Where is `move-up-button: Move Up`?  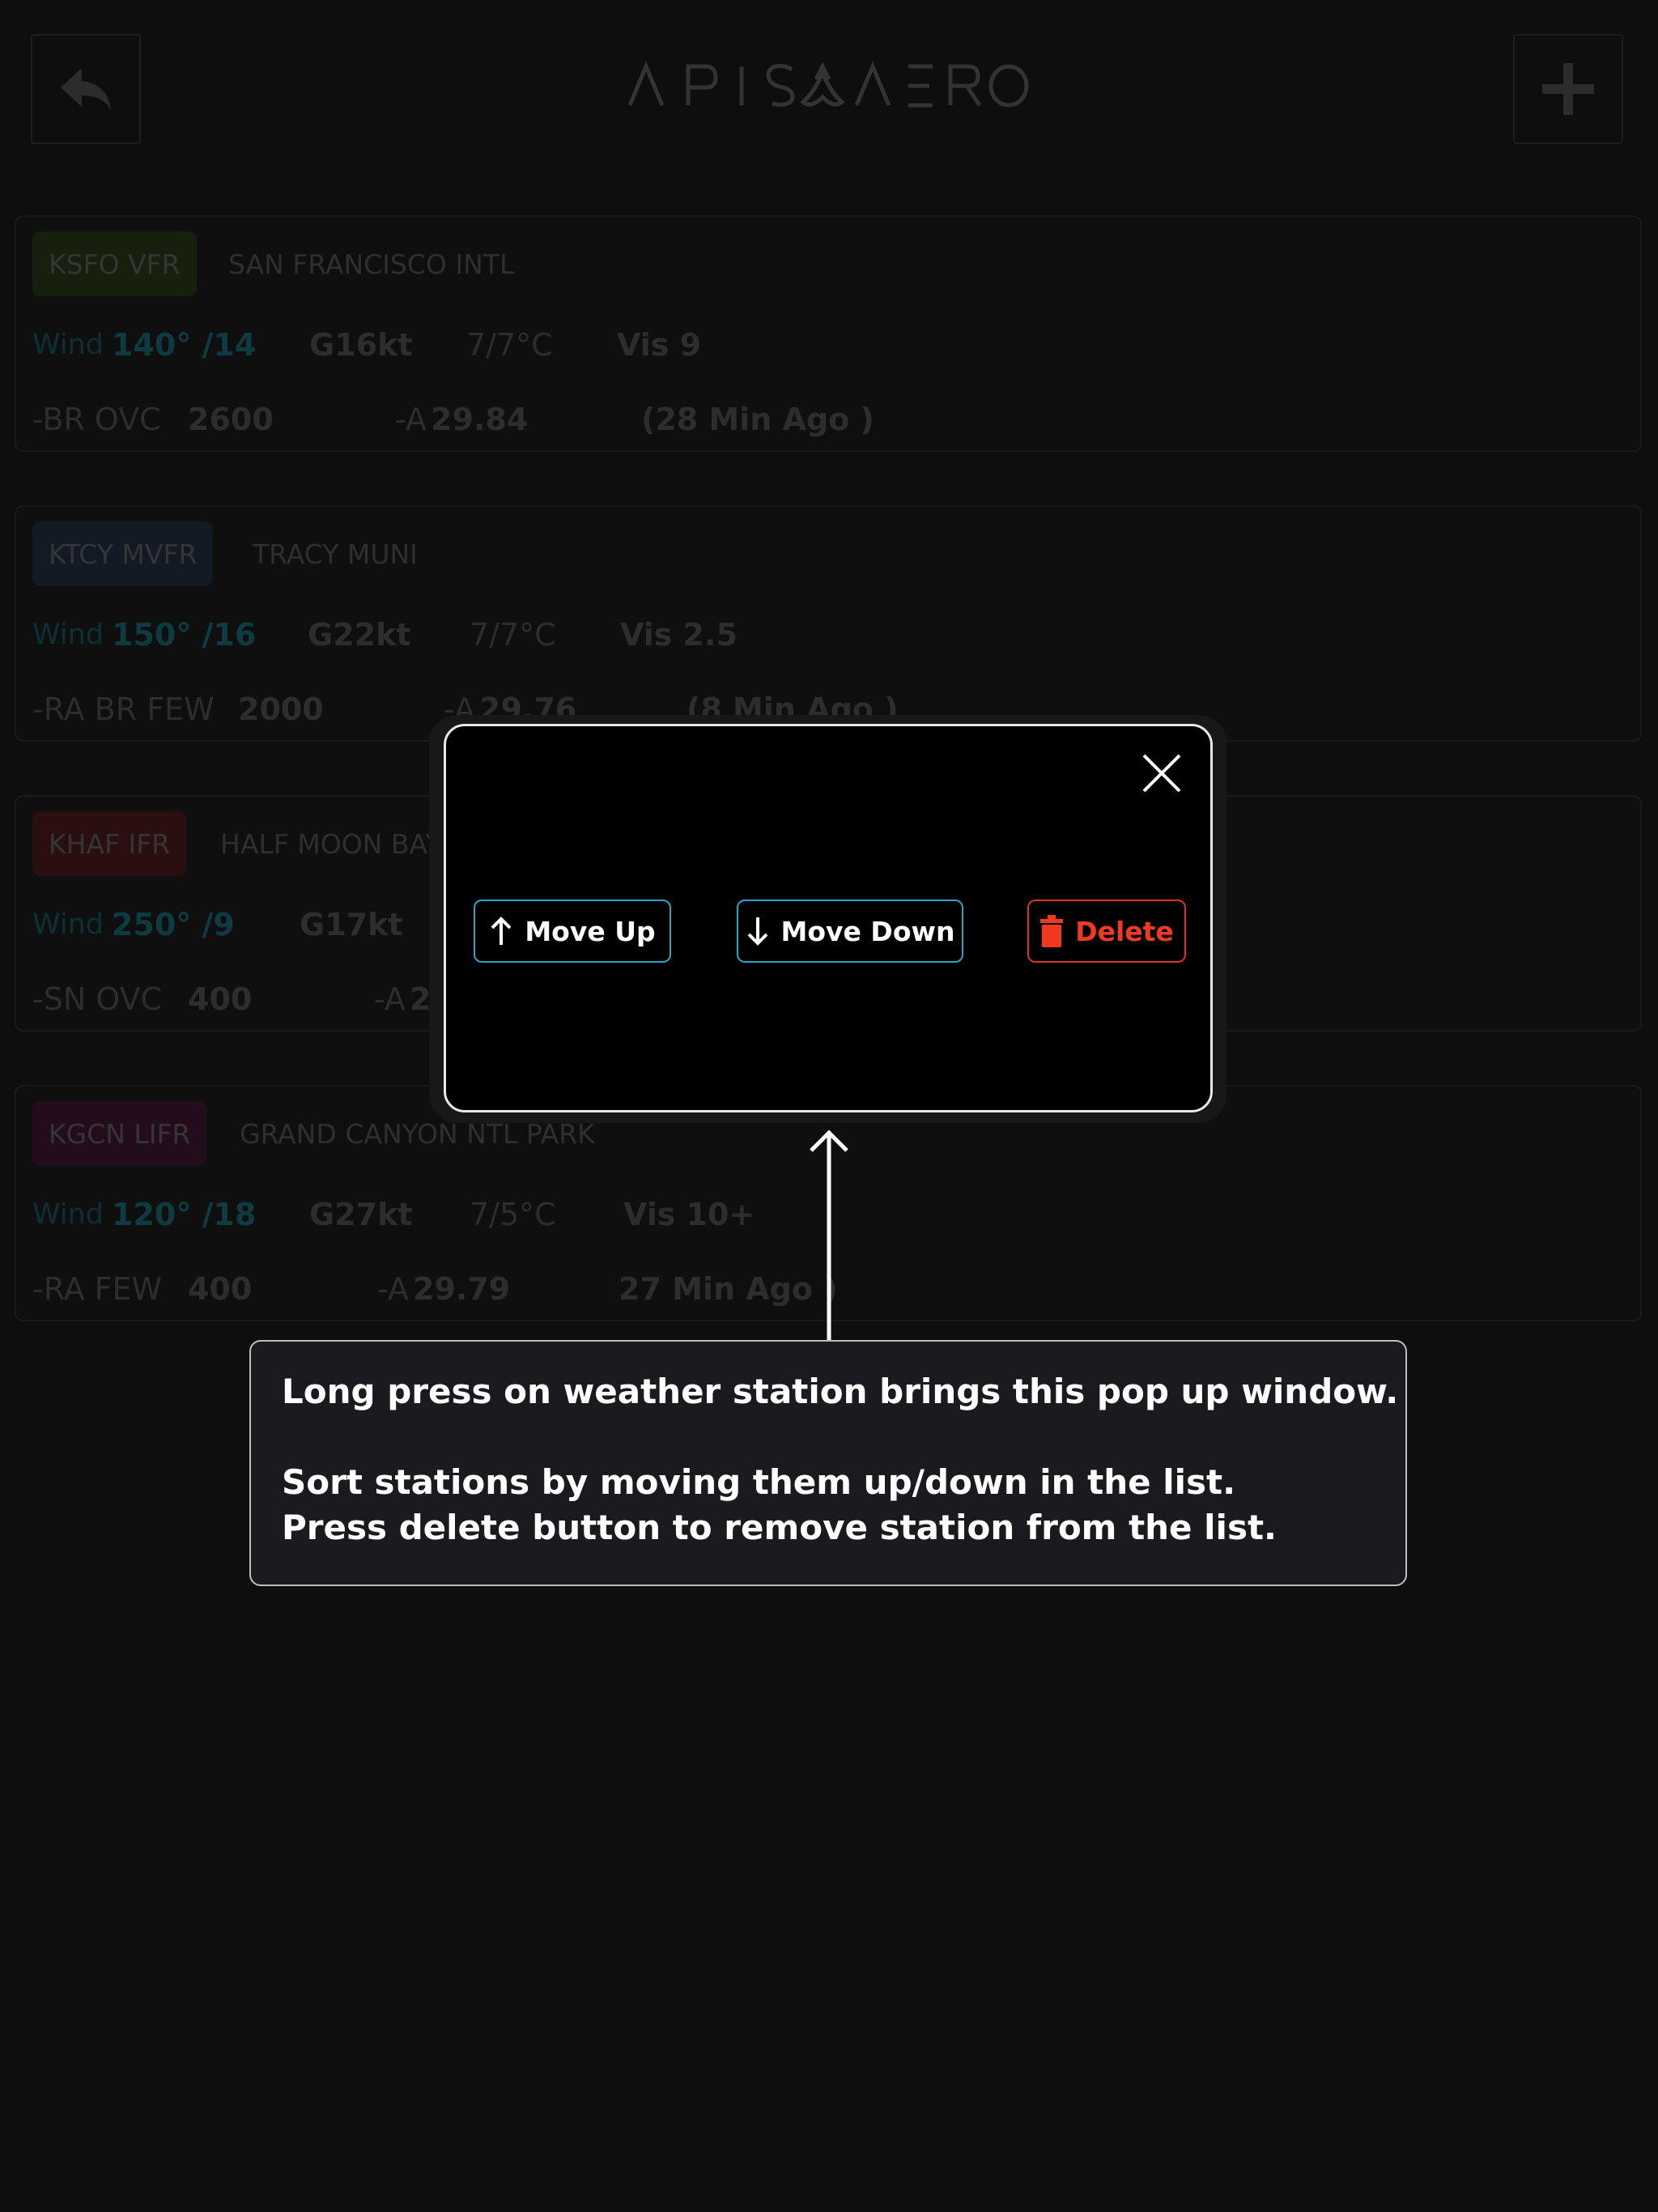
move-up-button: Move Up is located at coordinates (572, 932).